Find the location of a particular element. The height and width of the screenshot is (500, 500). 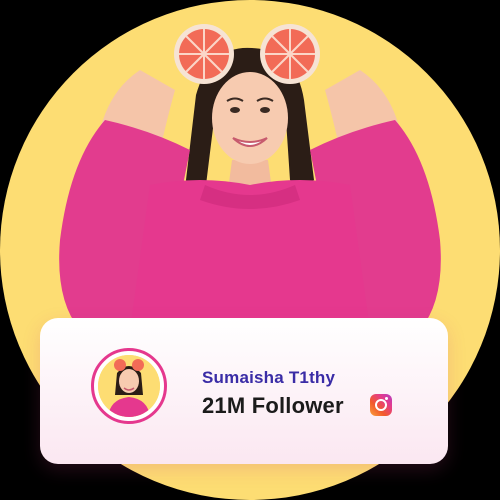

avatar-image is located at coordinates (129, 386).